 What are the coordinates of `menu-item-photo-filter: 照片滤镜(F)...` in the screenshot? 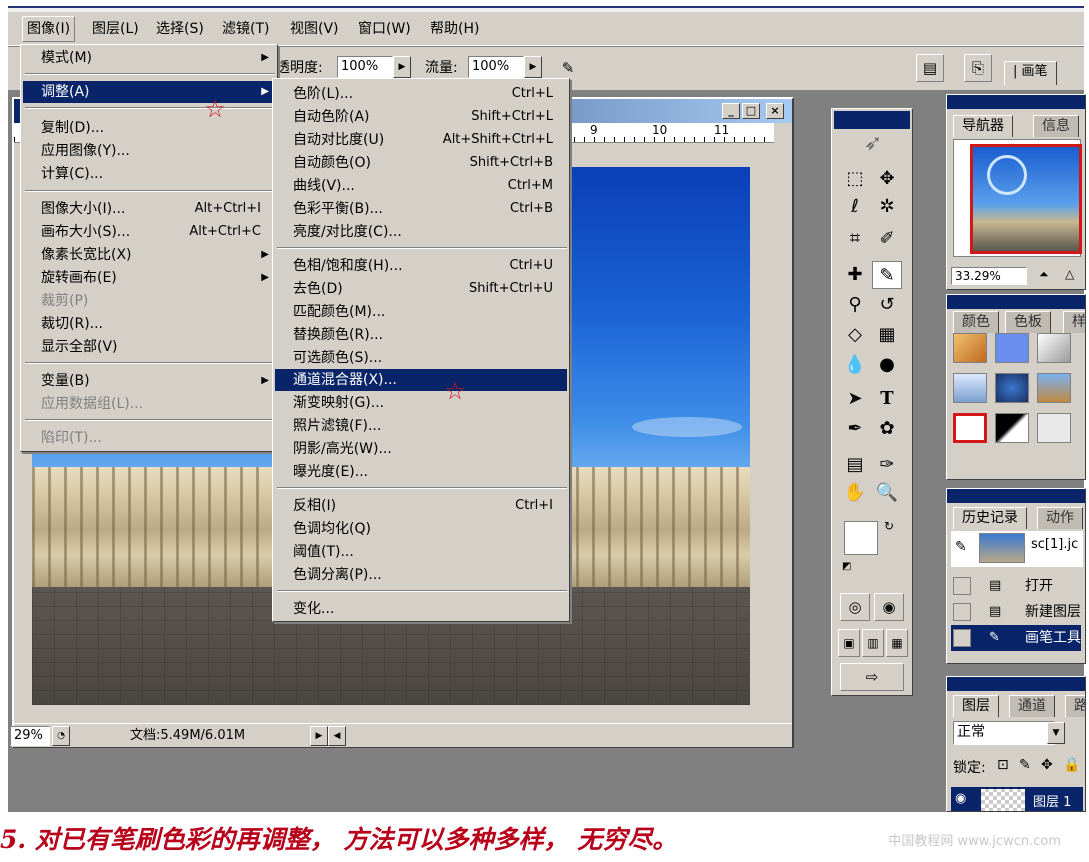 It's located at (421, 426).